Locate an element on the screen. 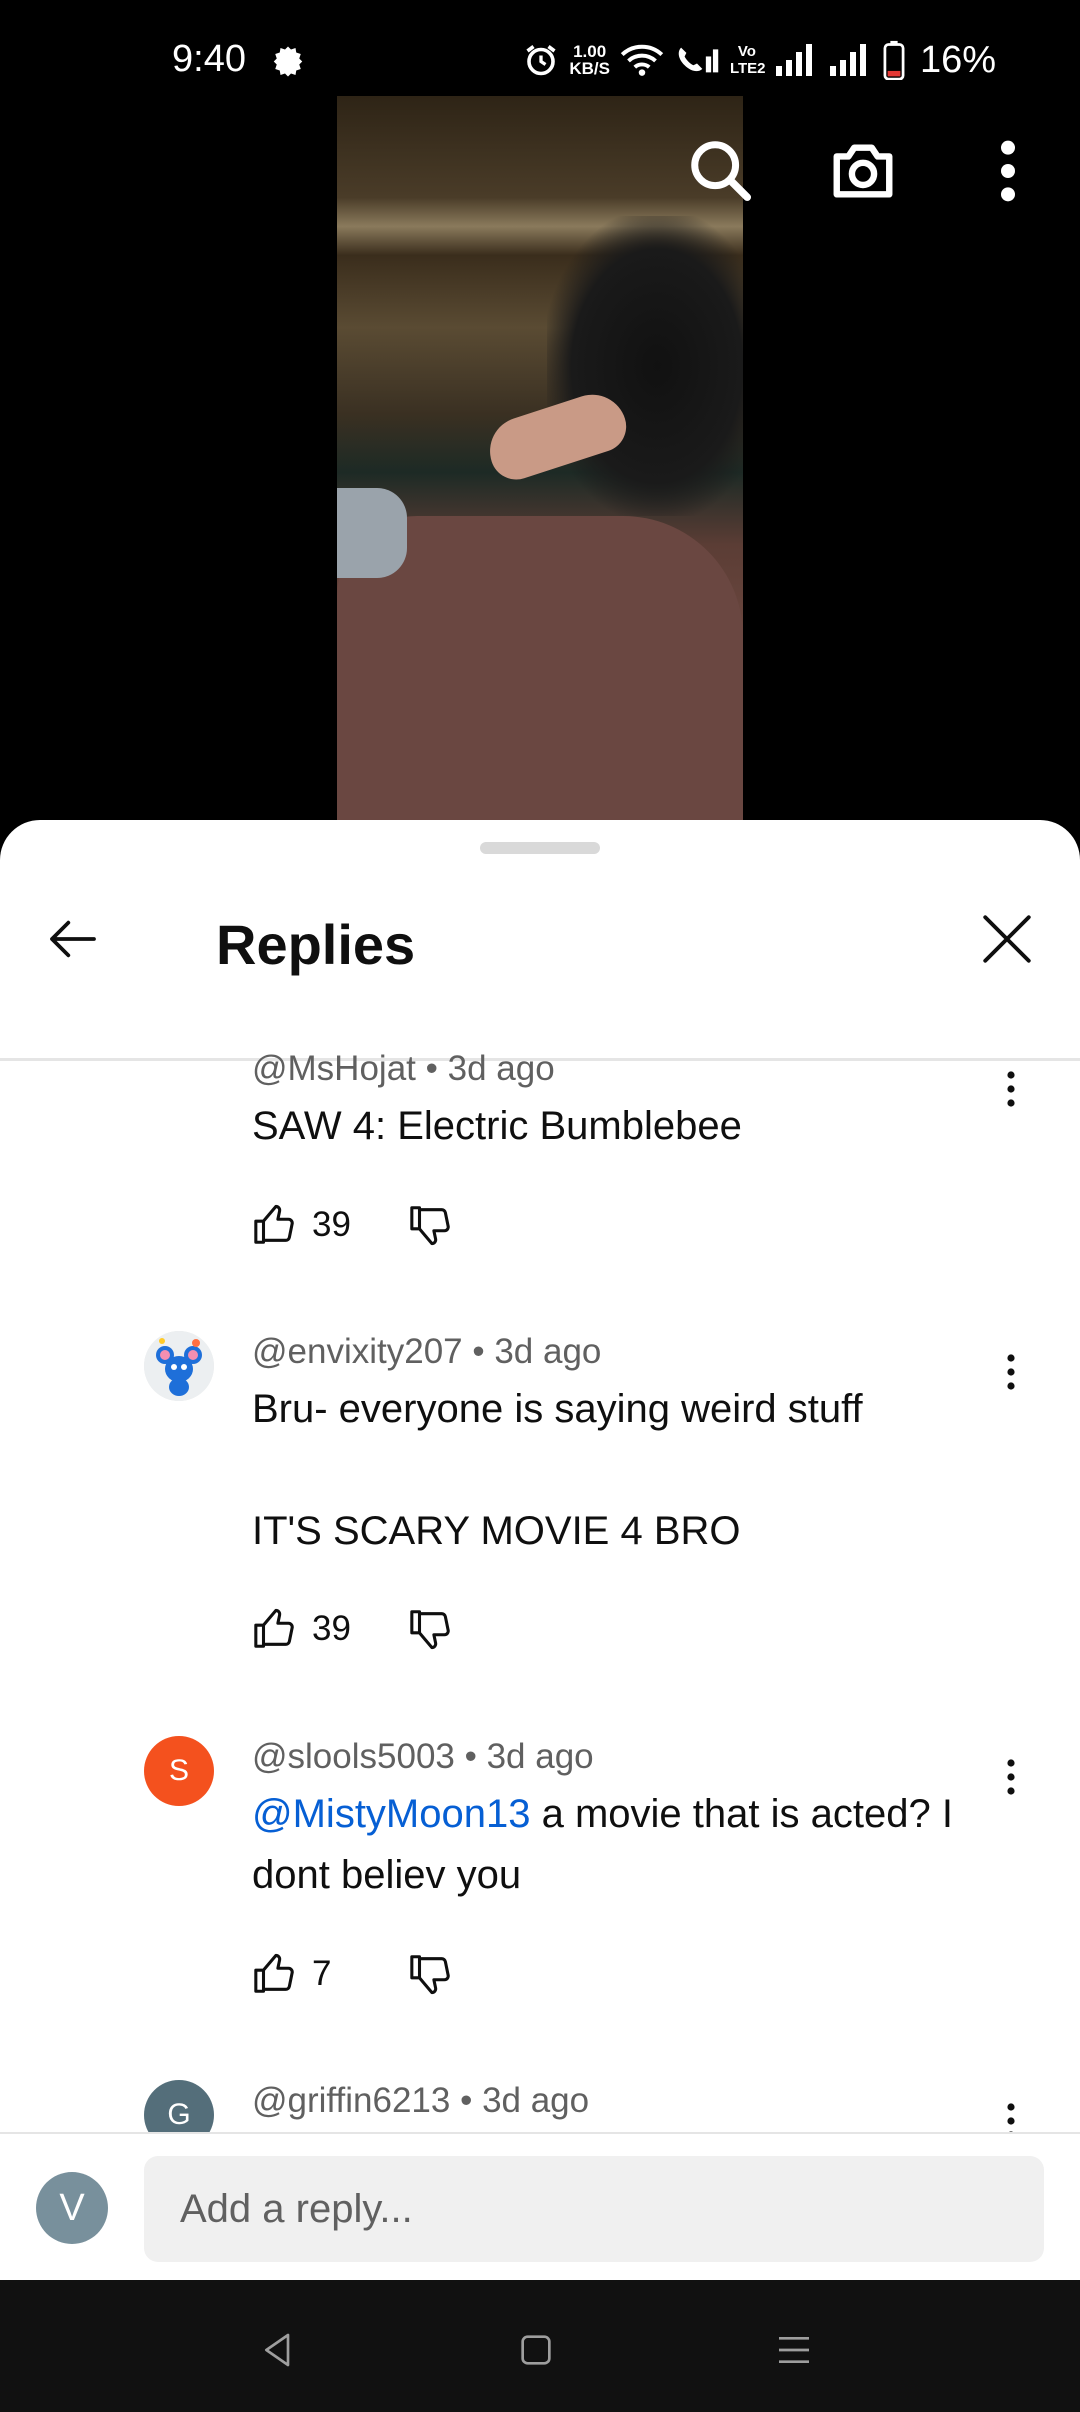 The image size is (1080, 2412). video-top-controls is located at coordinates (540, 176).